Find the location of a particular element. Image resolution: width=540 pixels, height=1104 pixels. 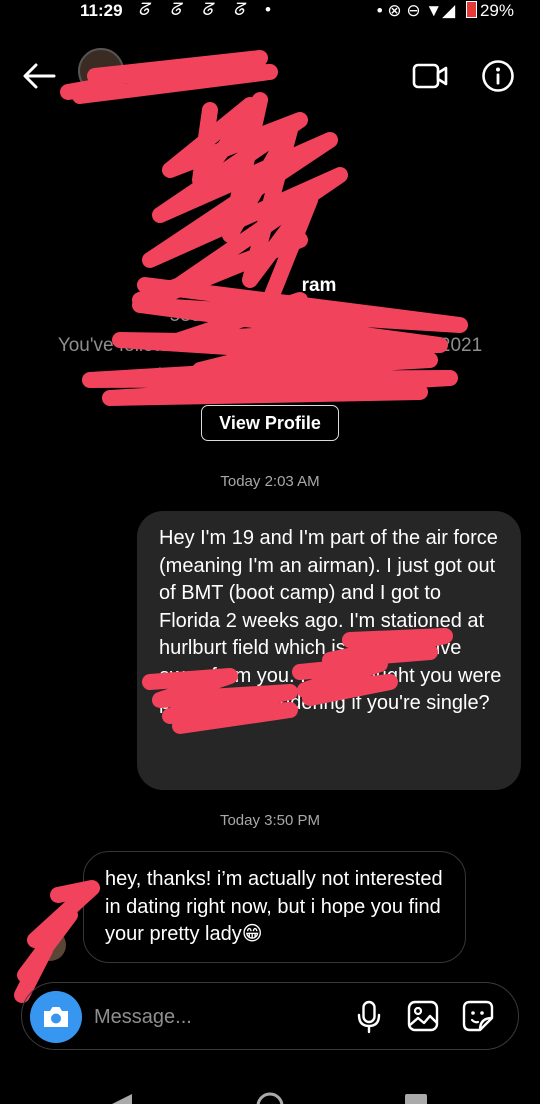

system-nav-bar is located at coordinates (269, 1098).